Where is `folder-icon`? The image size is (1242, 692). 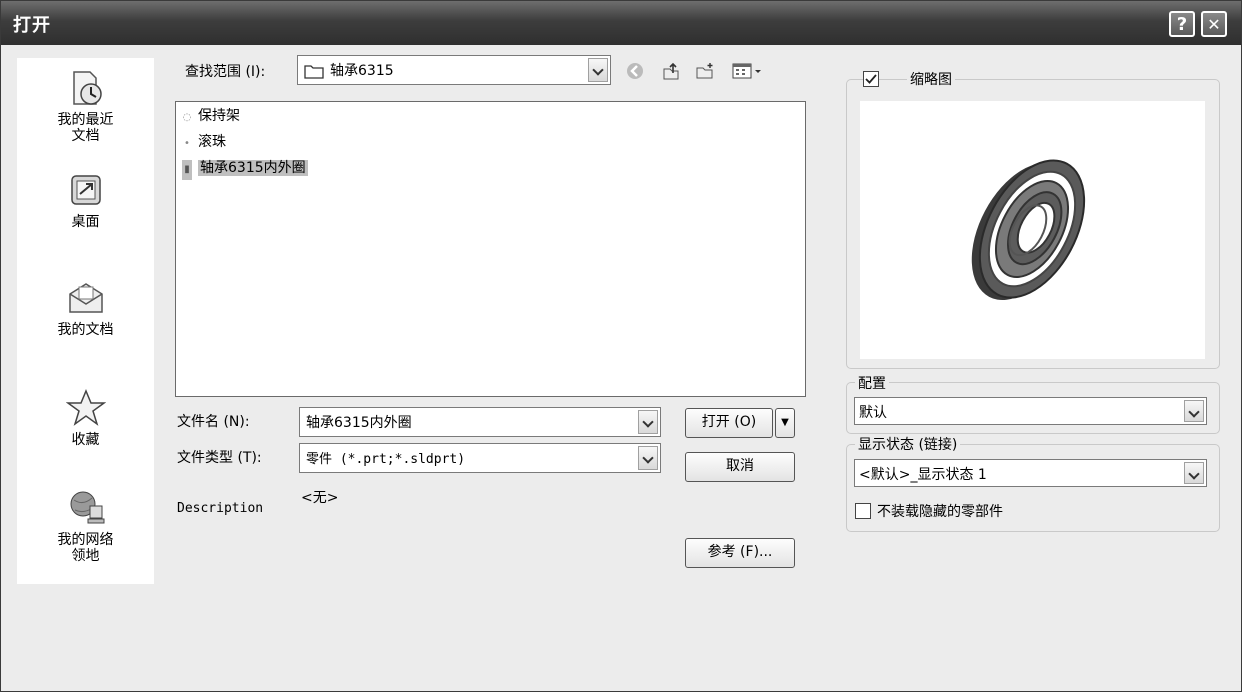
folder-icon is located at coordinates (314, 72).